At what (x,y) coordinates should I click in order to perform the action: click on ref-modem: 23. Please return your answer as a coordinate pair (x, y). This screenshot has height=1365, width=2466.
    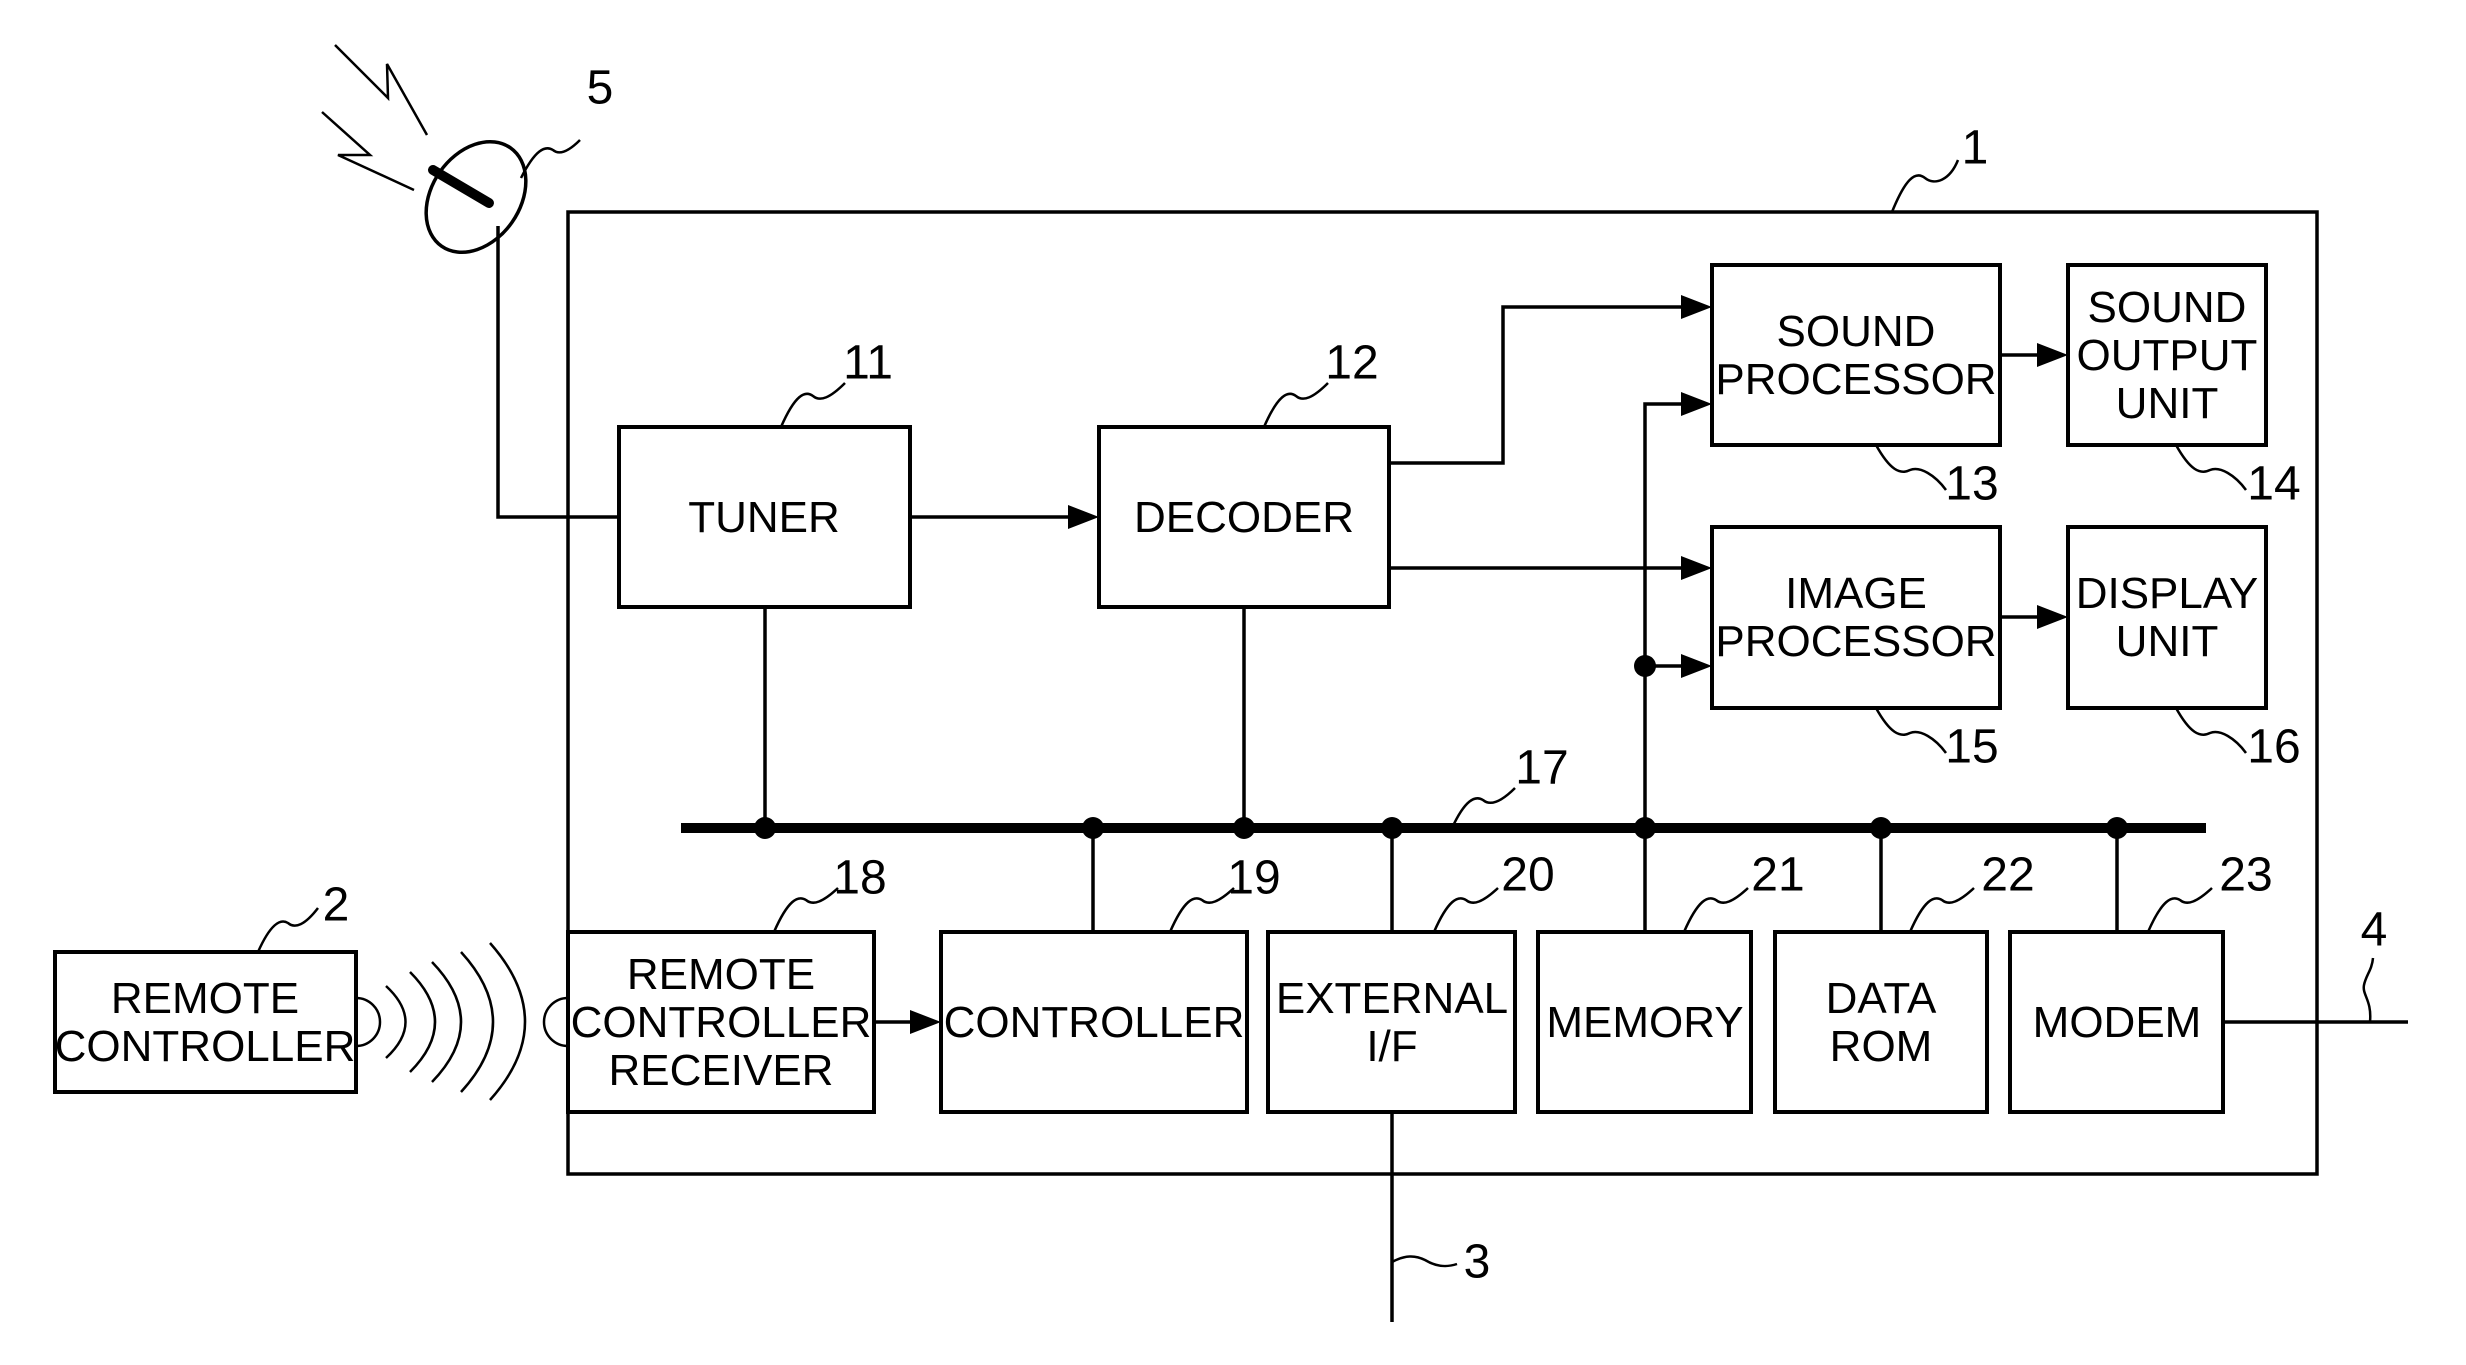
    Looking at the image, I should click on (2245, 875).